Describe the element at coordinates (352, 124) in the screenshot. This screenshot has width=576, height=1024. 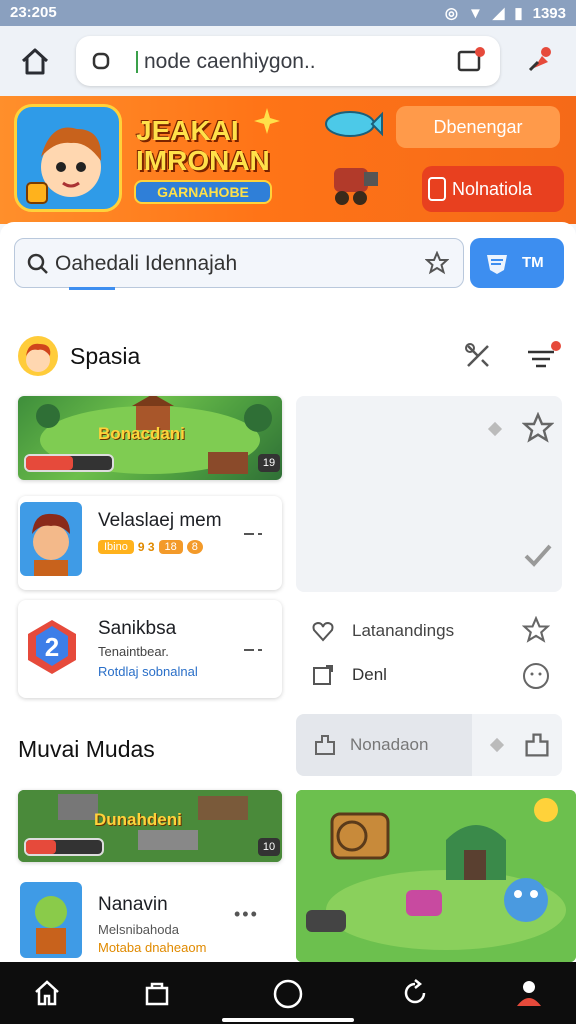
I see `fish-icon` at that location.